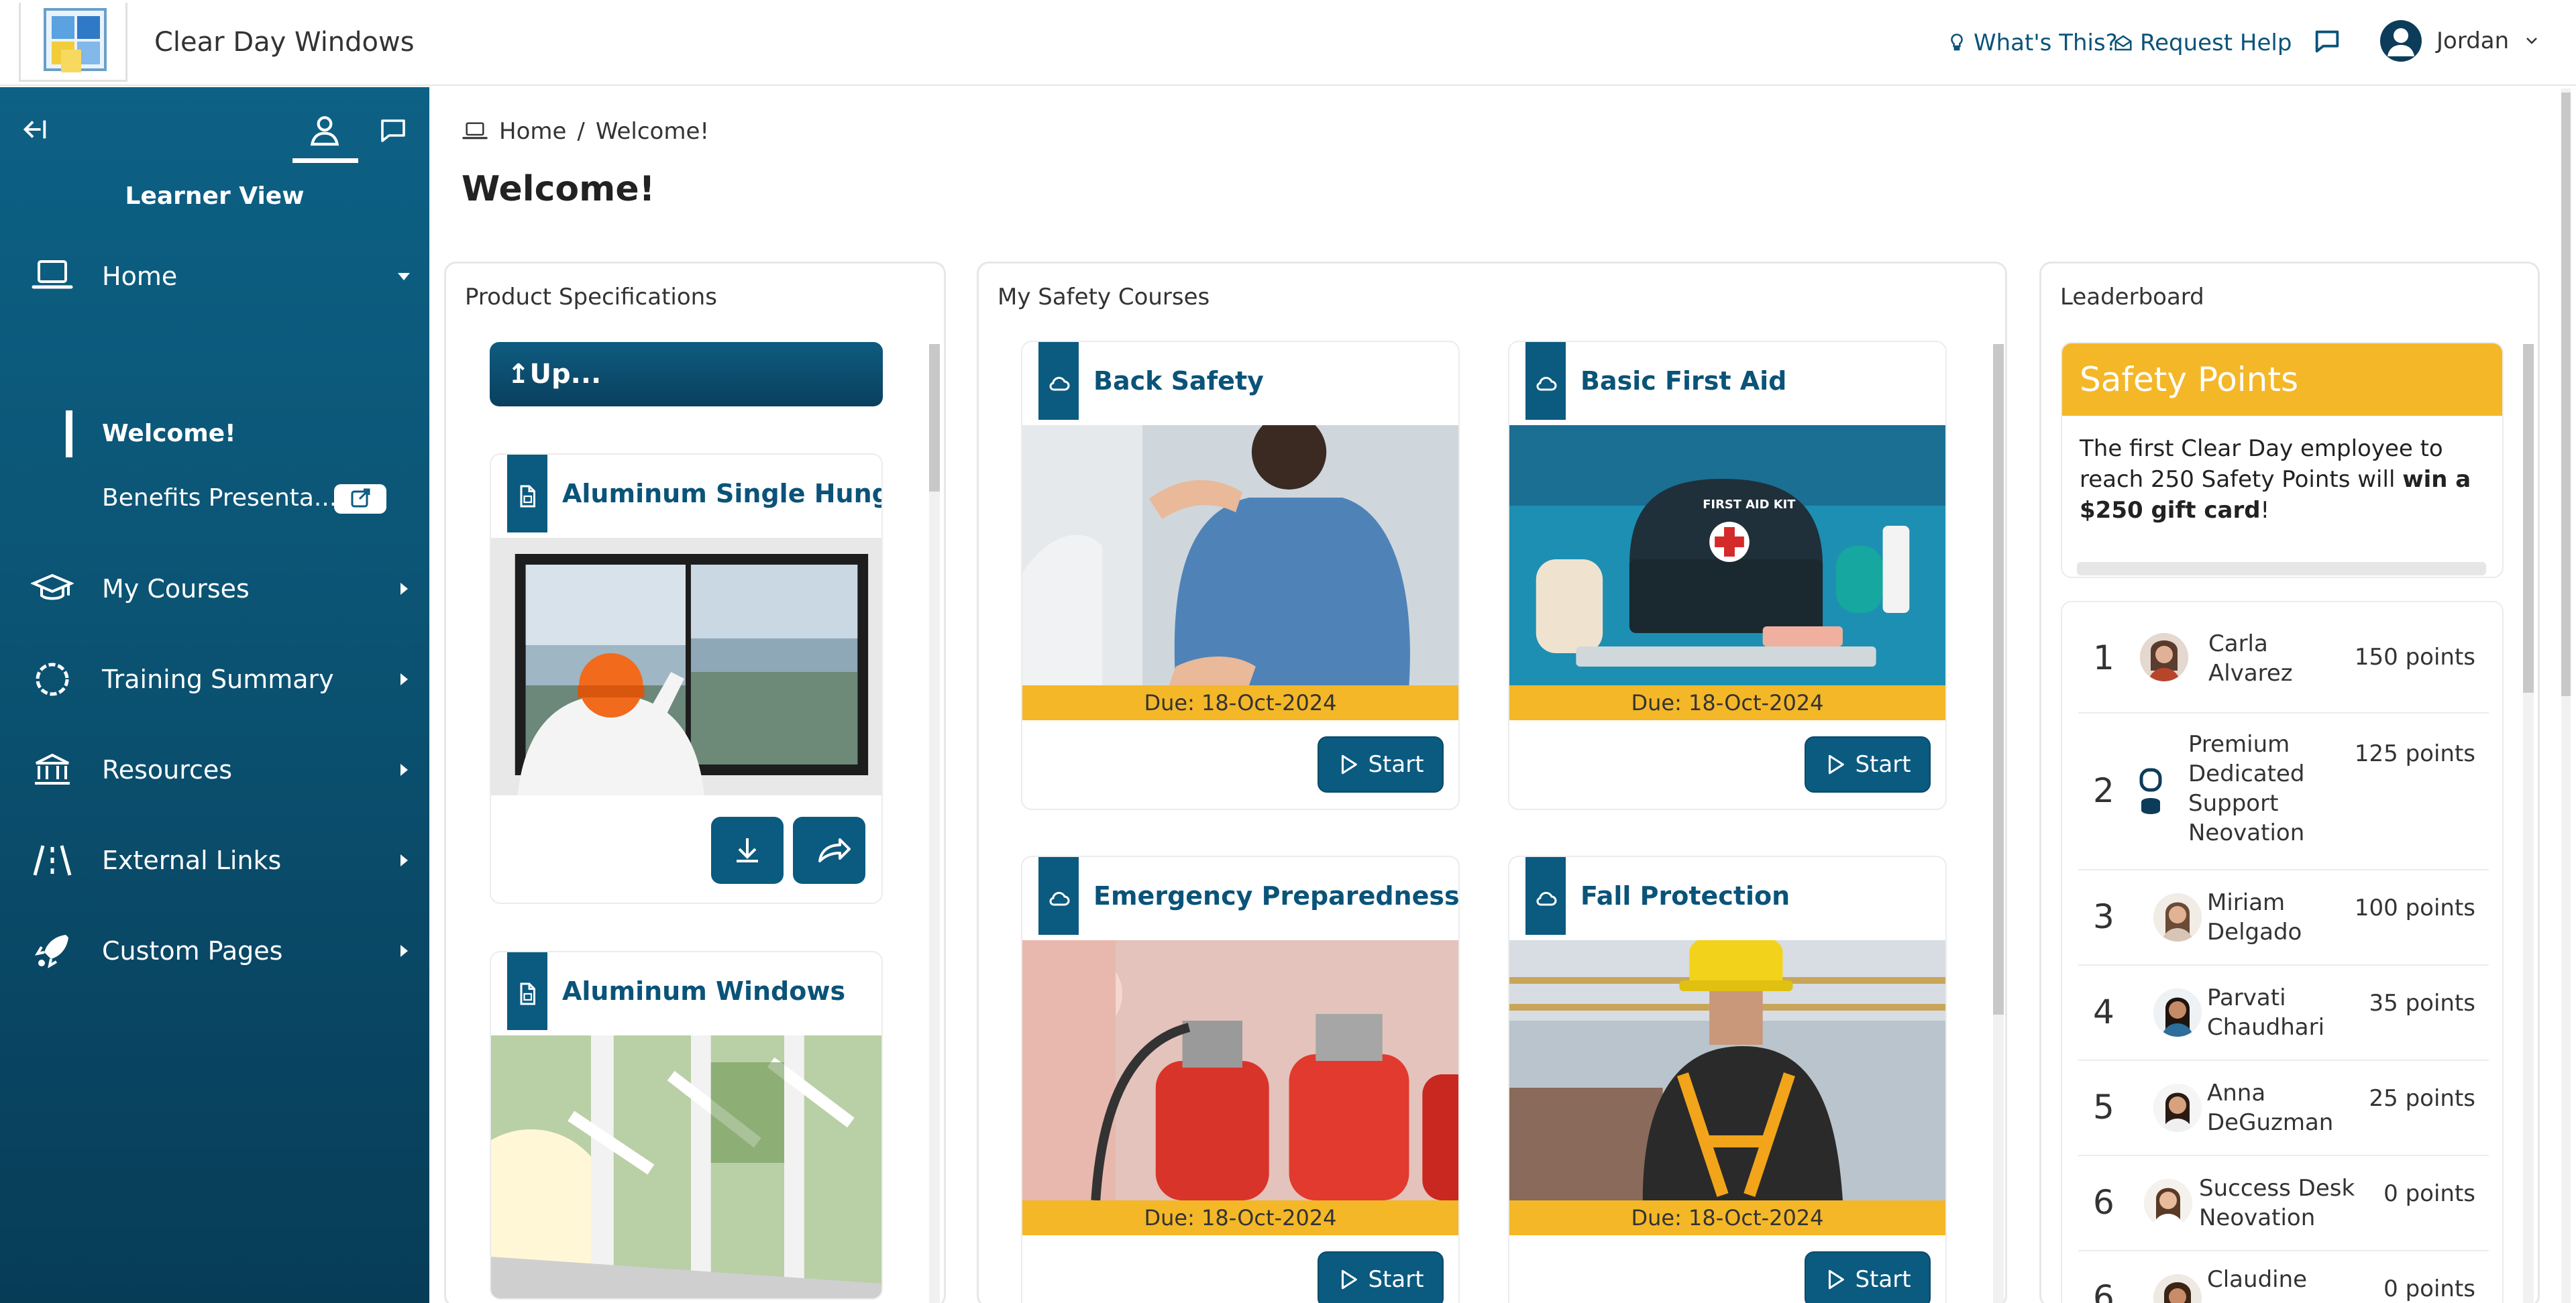  Describe the element at coordinates (2254, 932) in the screenshot. I see `name-line: Delgado` at that location.